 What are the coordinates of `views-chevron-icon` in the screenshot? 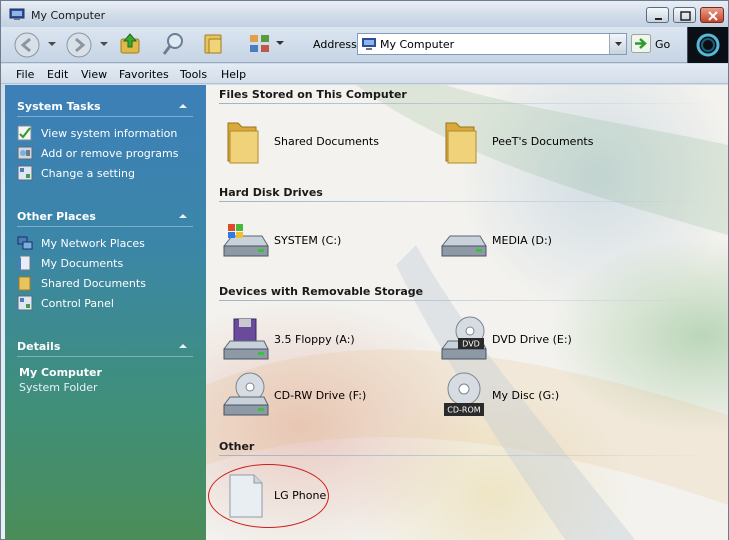 It's located at (280, 44).